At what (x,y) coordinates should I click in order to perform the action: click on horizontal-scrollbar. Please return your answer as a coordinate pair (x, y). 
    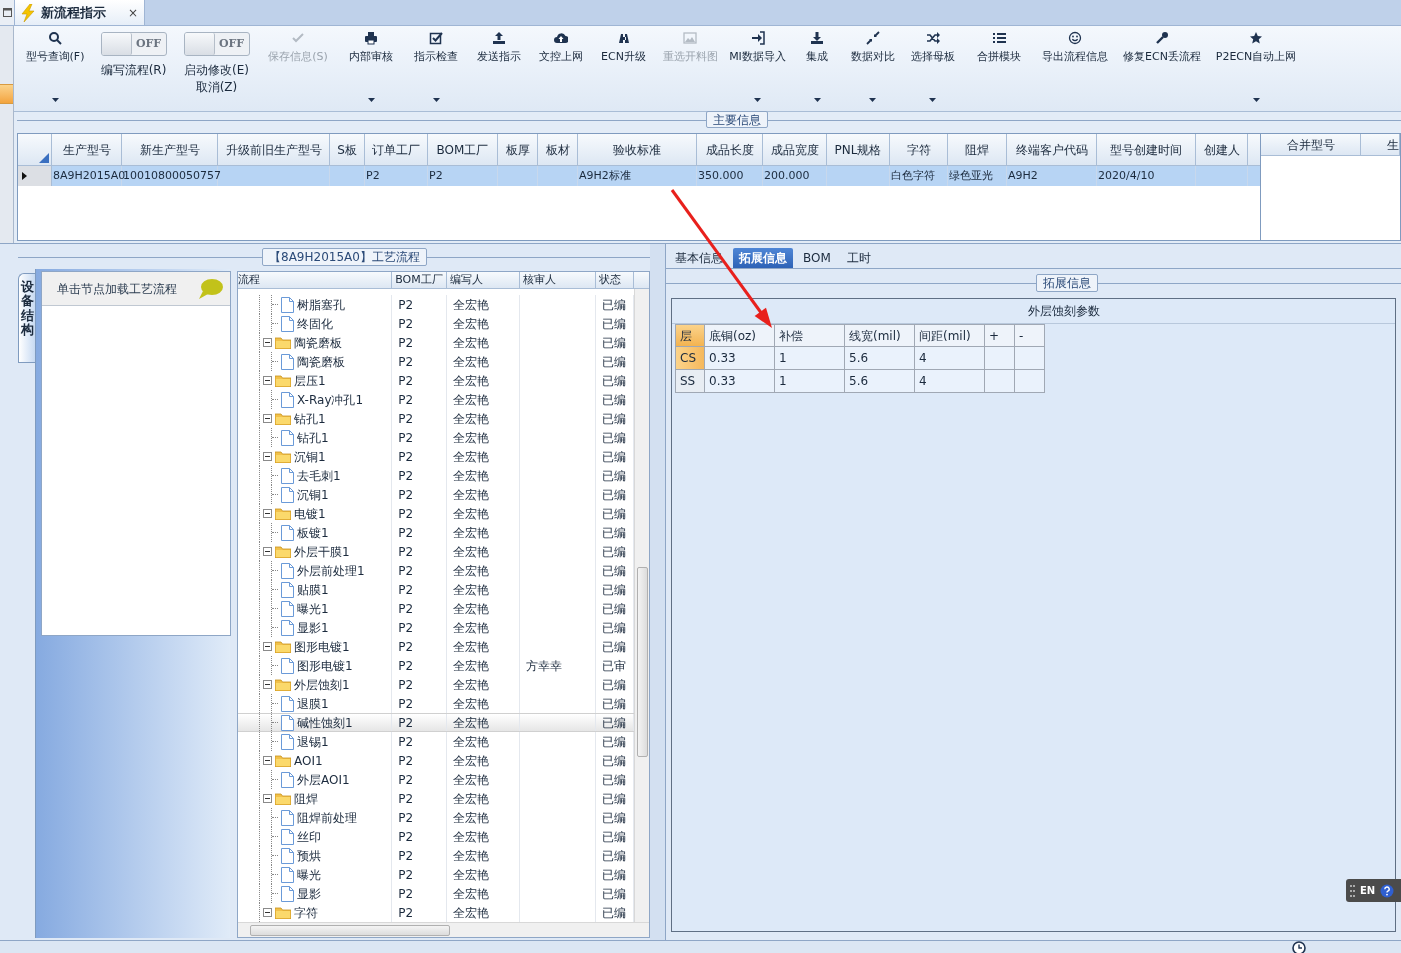
    Looking at the image, I should click on (443, 929).